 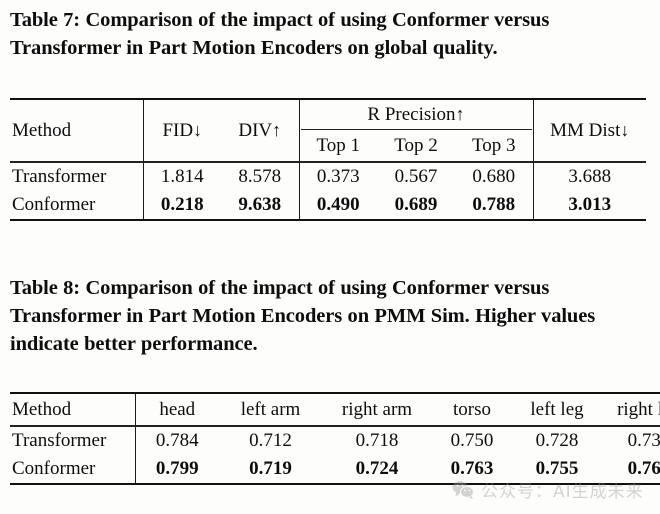 I want to click on table-7-row-0-method: Transformer, so click(x=59, y=176).